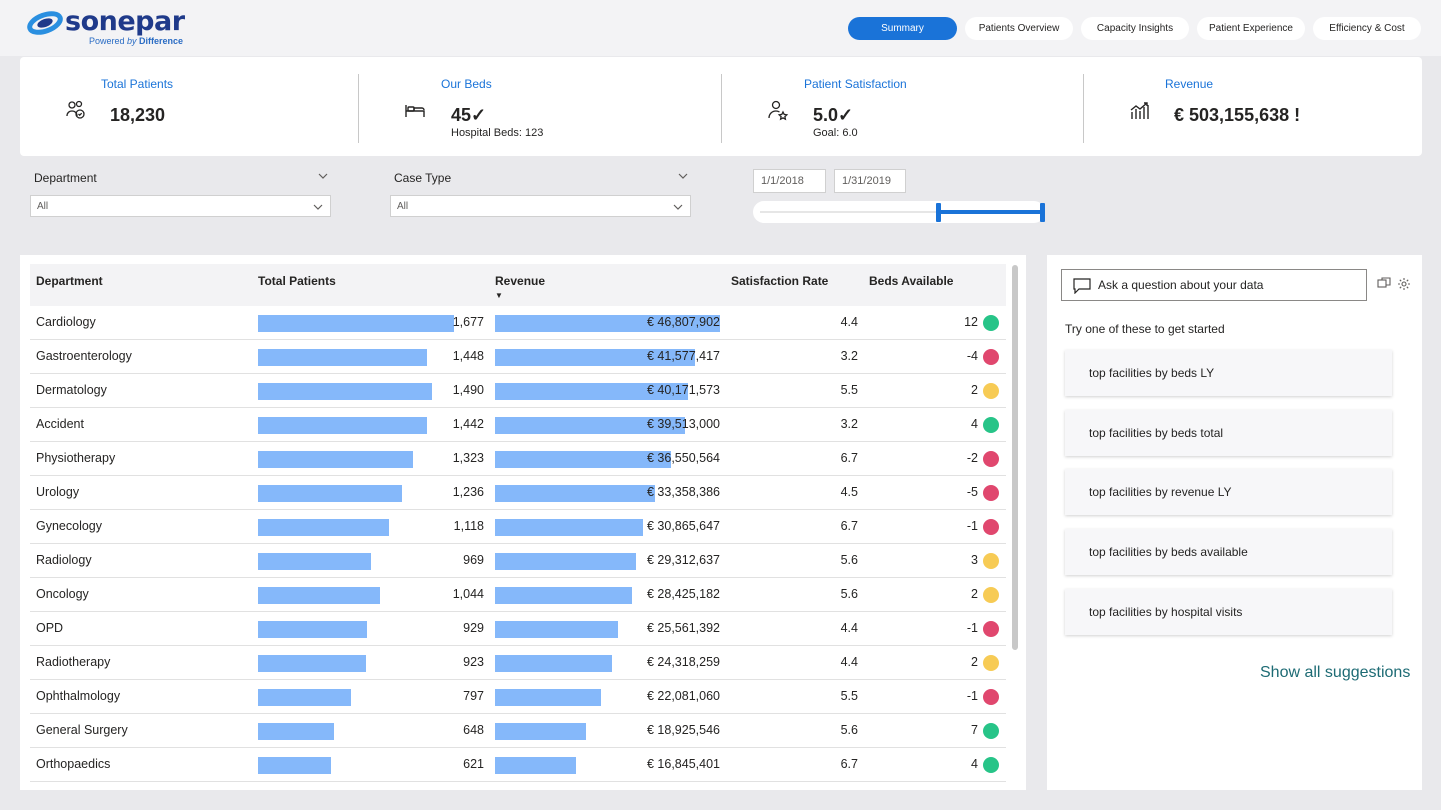  What do you see at coordinates (297, 281) in the screenshot?
I see `column-header-total-patients: Total Patients` at bounding box center [297, 281].